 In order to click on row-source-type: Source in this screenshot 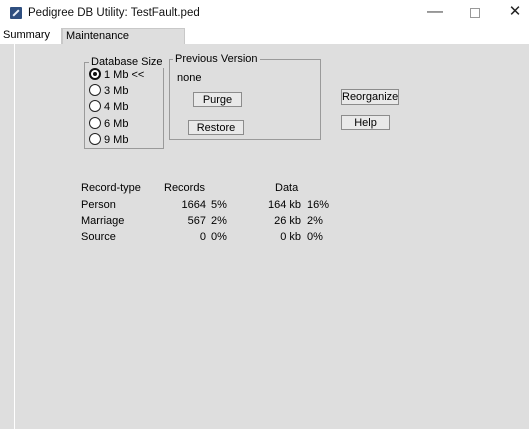, I will do `click(98, 237)`.